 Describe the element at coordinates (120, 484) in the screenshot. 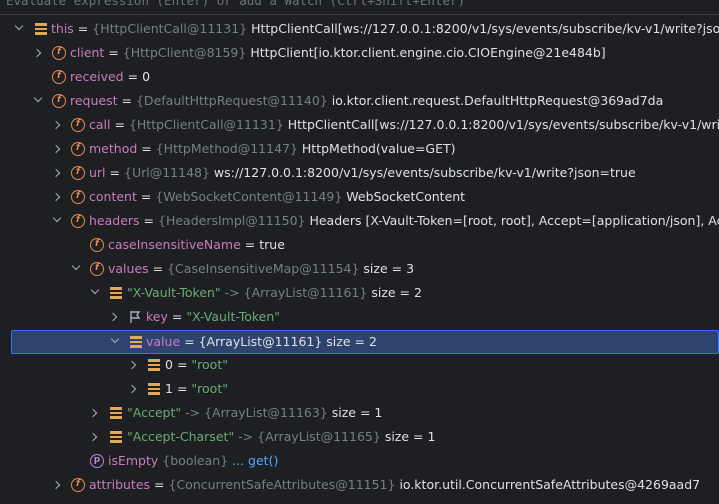

I see `var-name: attributes` at that location.